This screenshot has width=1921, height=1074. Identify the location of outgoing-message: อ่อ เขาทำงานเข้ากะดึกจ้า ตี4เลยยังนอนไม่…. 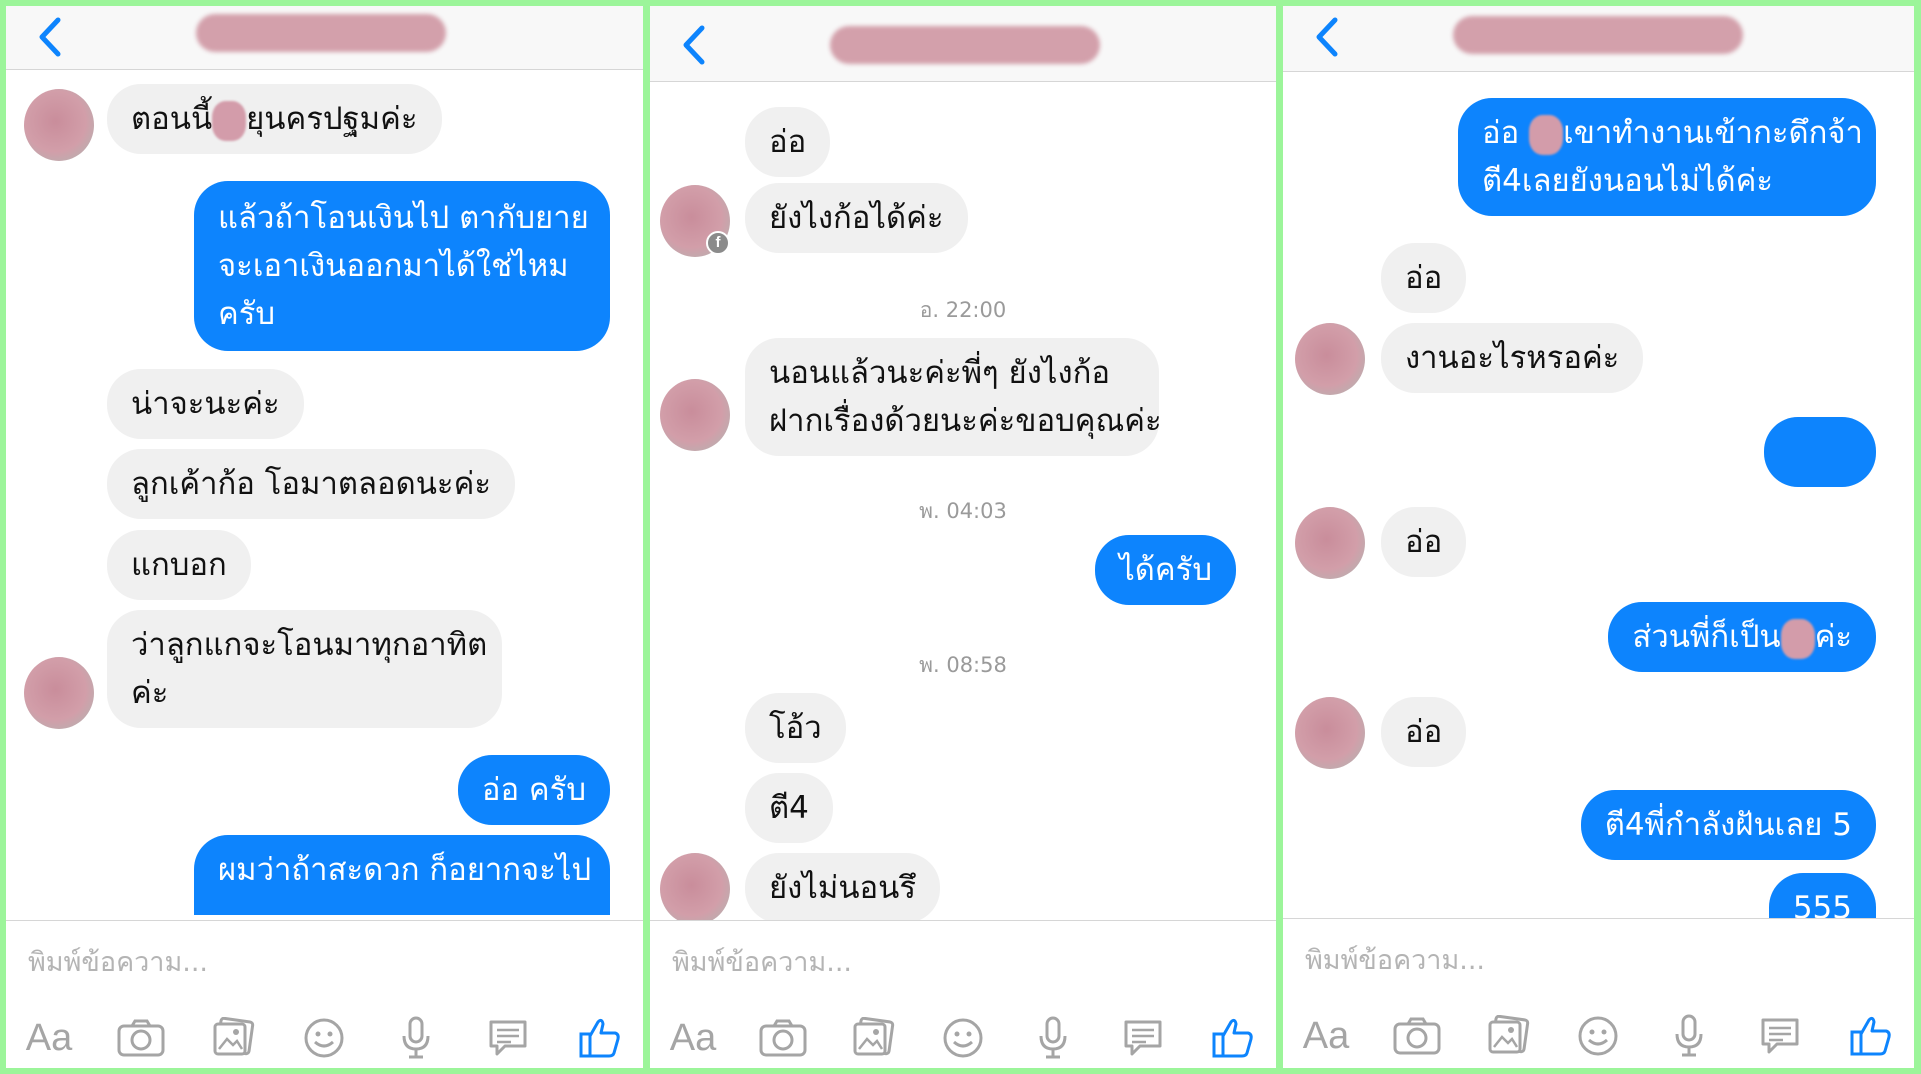
(1667, 157).